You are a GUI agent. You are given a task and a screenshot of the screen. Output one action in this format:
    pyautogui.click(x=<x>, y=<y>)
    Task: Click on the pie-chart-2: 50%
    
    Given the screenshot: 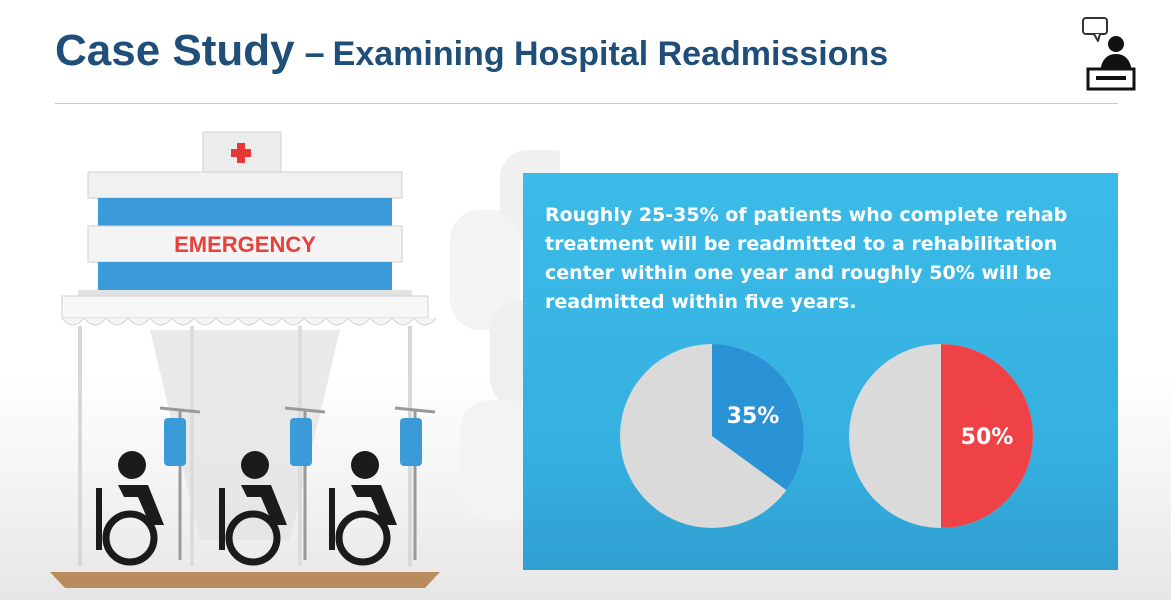 What is the action you would take?
    pyautogui.click(x=941, y=436)
    